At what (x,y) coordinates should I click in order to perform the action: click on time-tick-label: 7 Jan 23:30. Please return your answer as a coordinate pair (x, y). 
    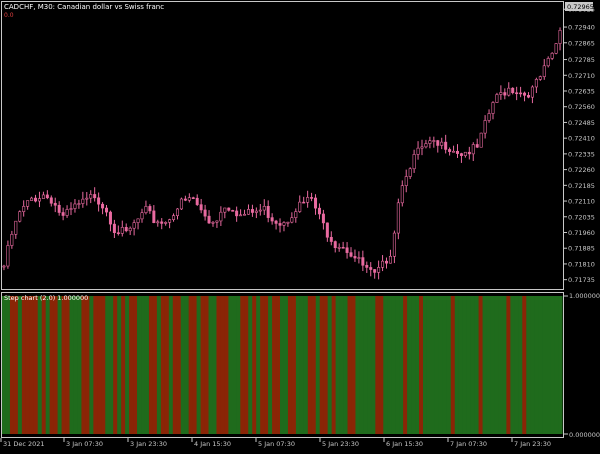
    Looking at the image, I should click on (532, 444).